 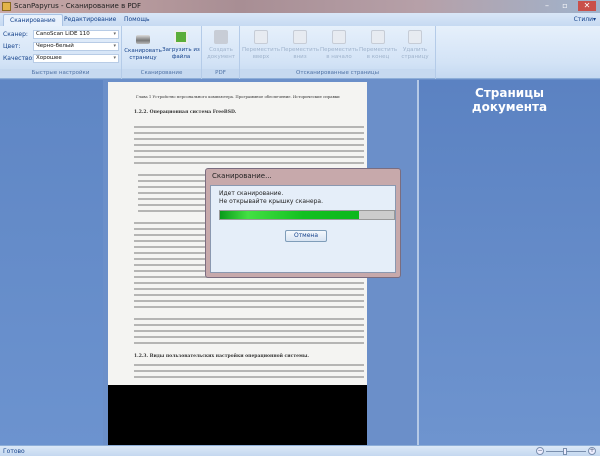 I want to click on button-label: Переместить вниз, so click(x=300, y=53).